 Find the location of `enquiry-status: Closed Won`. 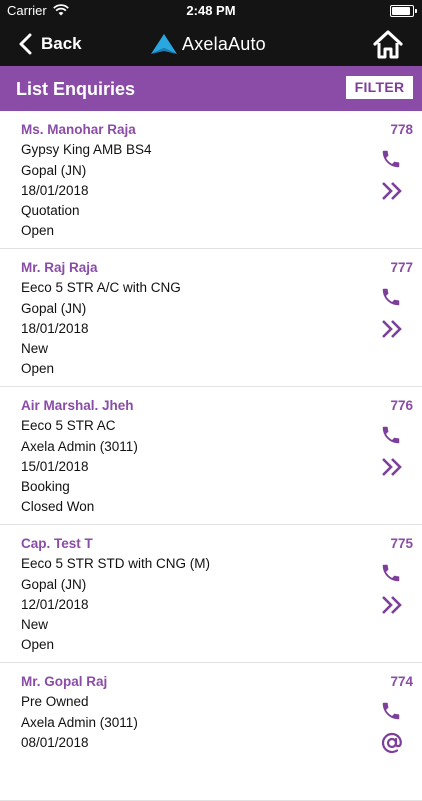

enquiry-status: Closed Won is located at coordinates (58, 506).